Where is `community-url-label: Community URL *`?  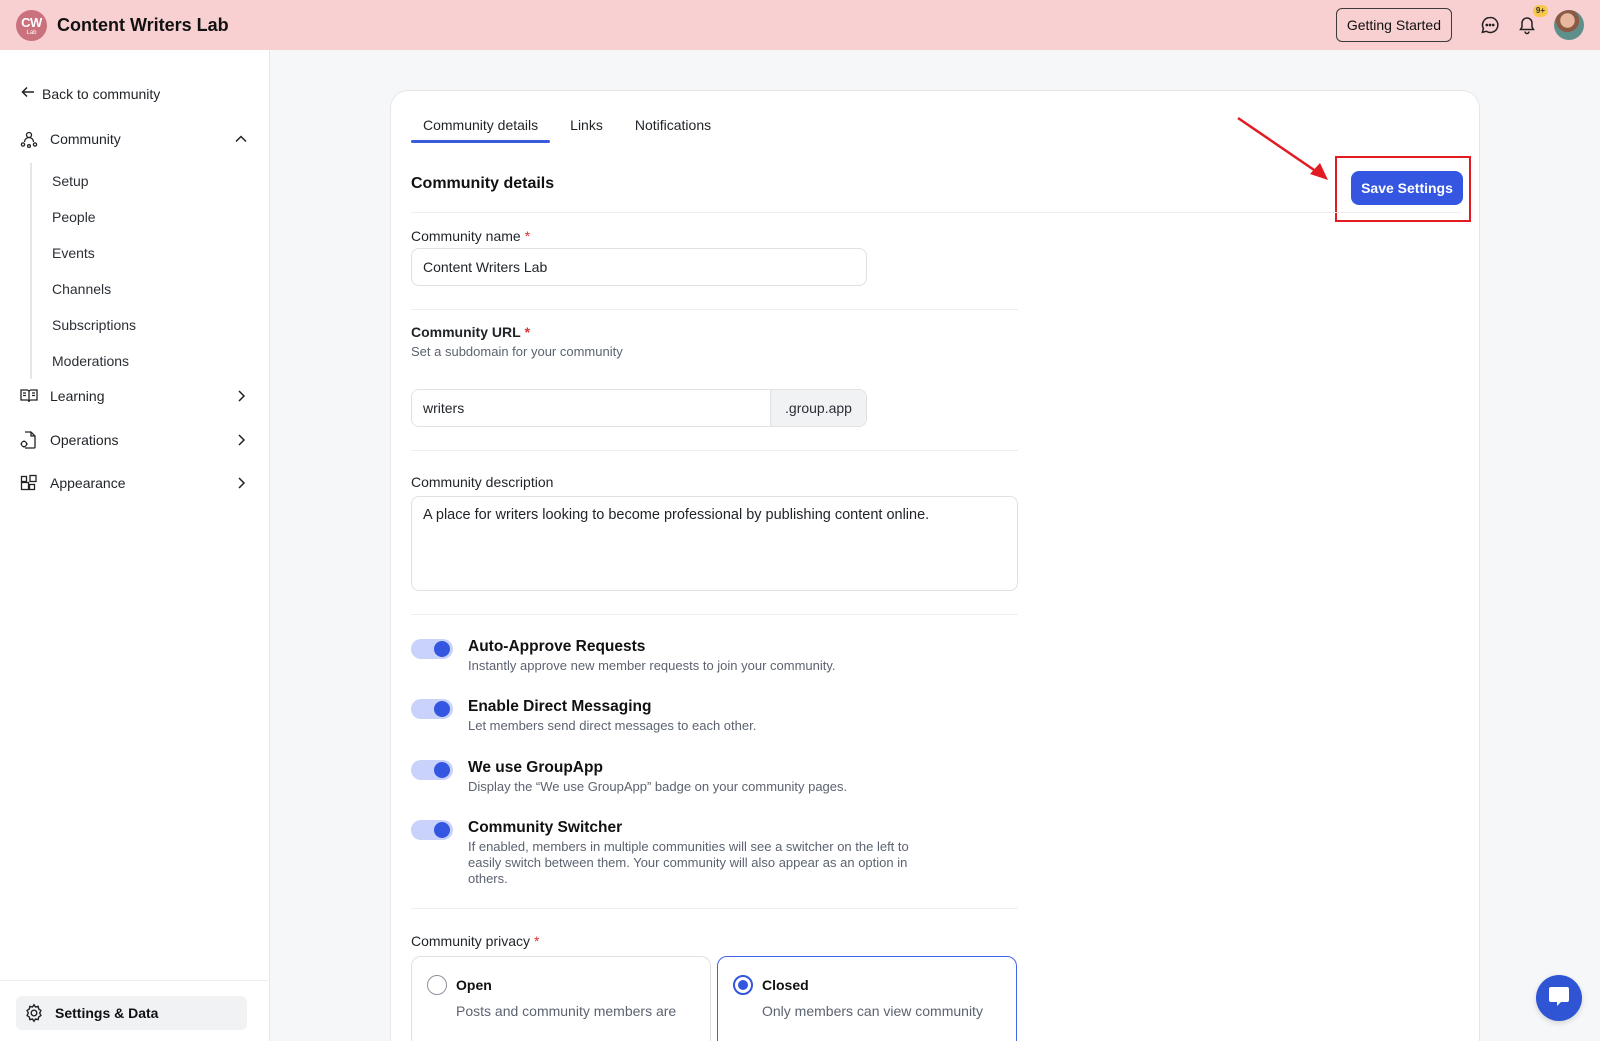 community-url-label: Community URL * is located at coordinates (470, 332).